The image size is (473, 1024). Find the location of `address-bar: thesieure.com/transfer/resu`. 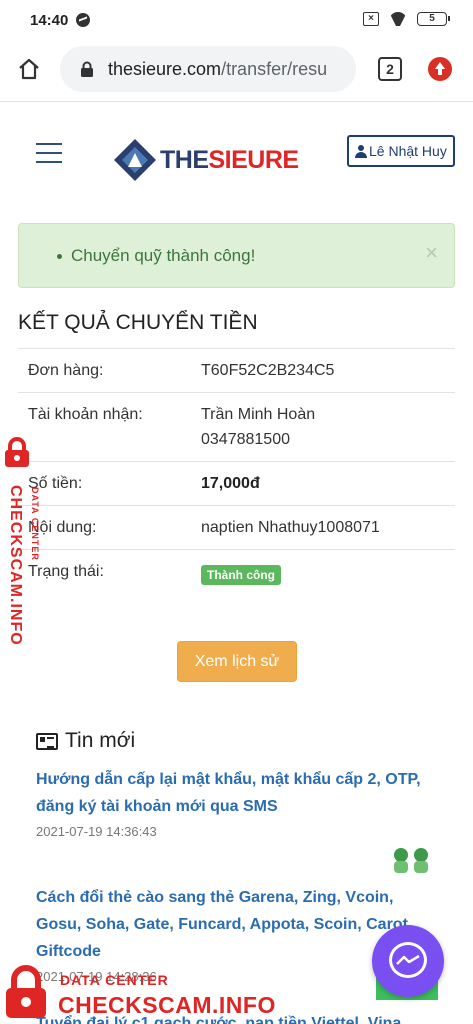

address-bar: thesieure.com/transfer/resu is located at coordinates (208, 69).